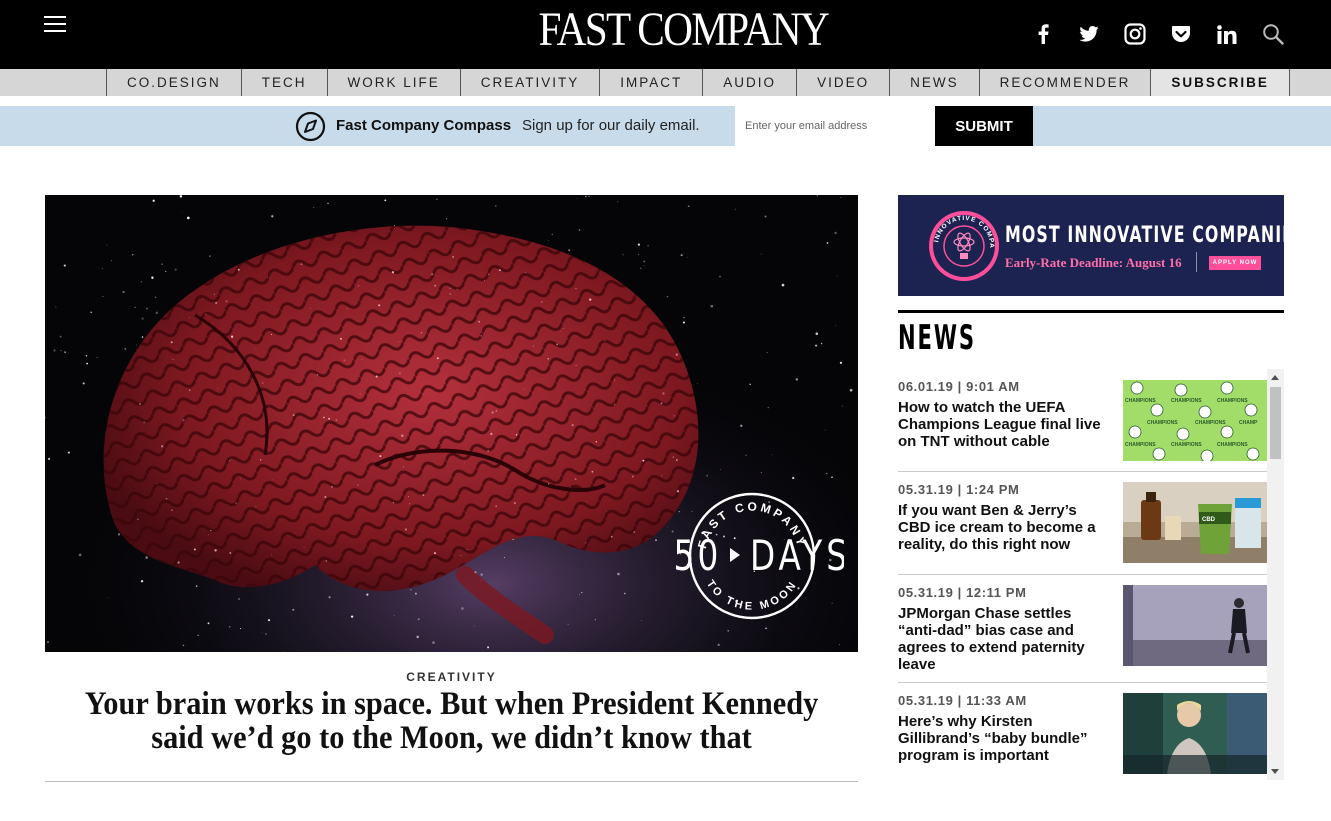 The height and width of the screenshot is (821, 1331). I want to click on nav-item-audio: AUDIO, so click(750, 82).